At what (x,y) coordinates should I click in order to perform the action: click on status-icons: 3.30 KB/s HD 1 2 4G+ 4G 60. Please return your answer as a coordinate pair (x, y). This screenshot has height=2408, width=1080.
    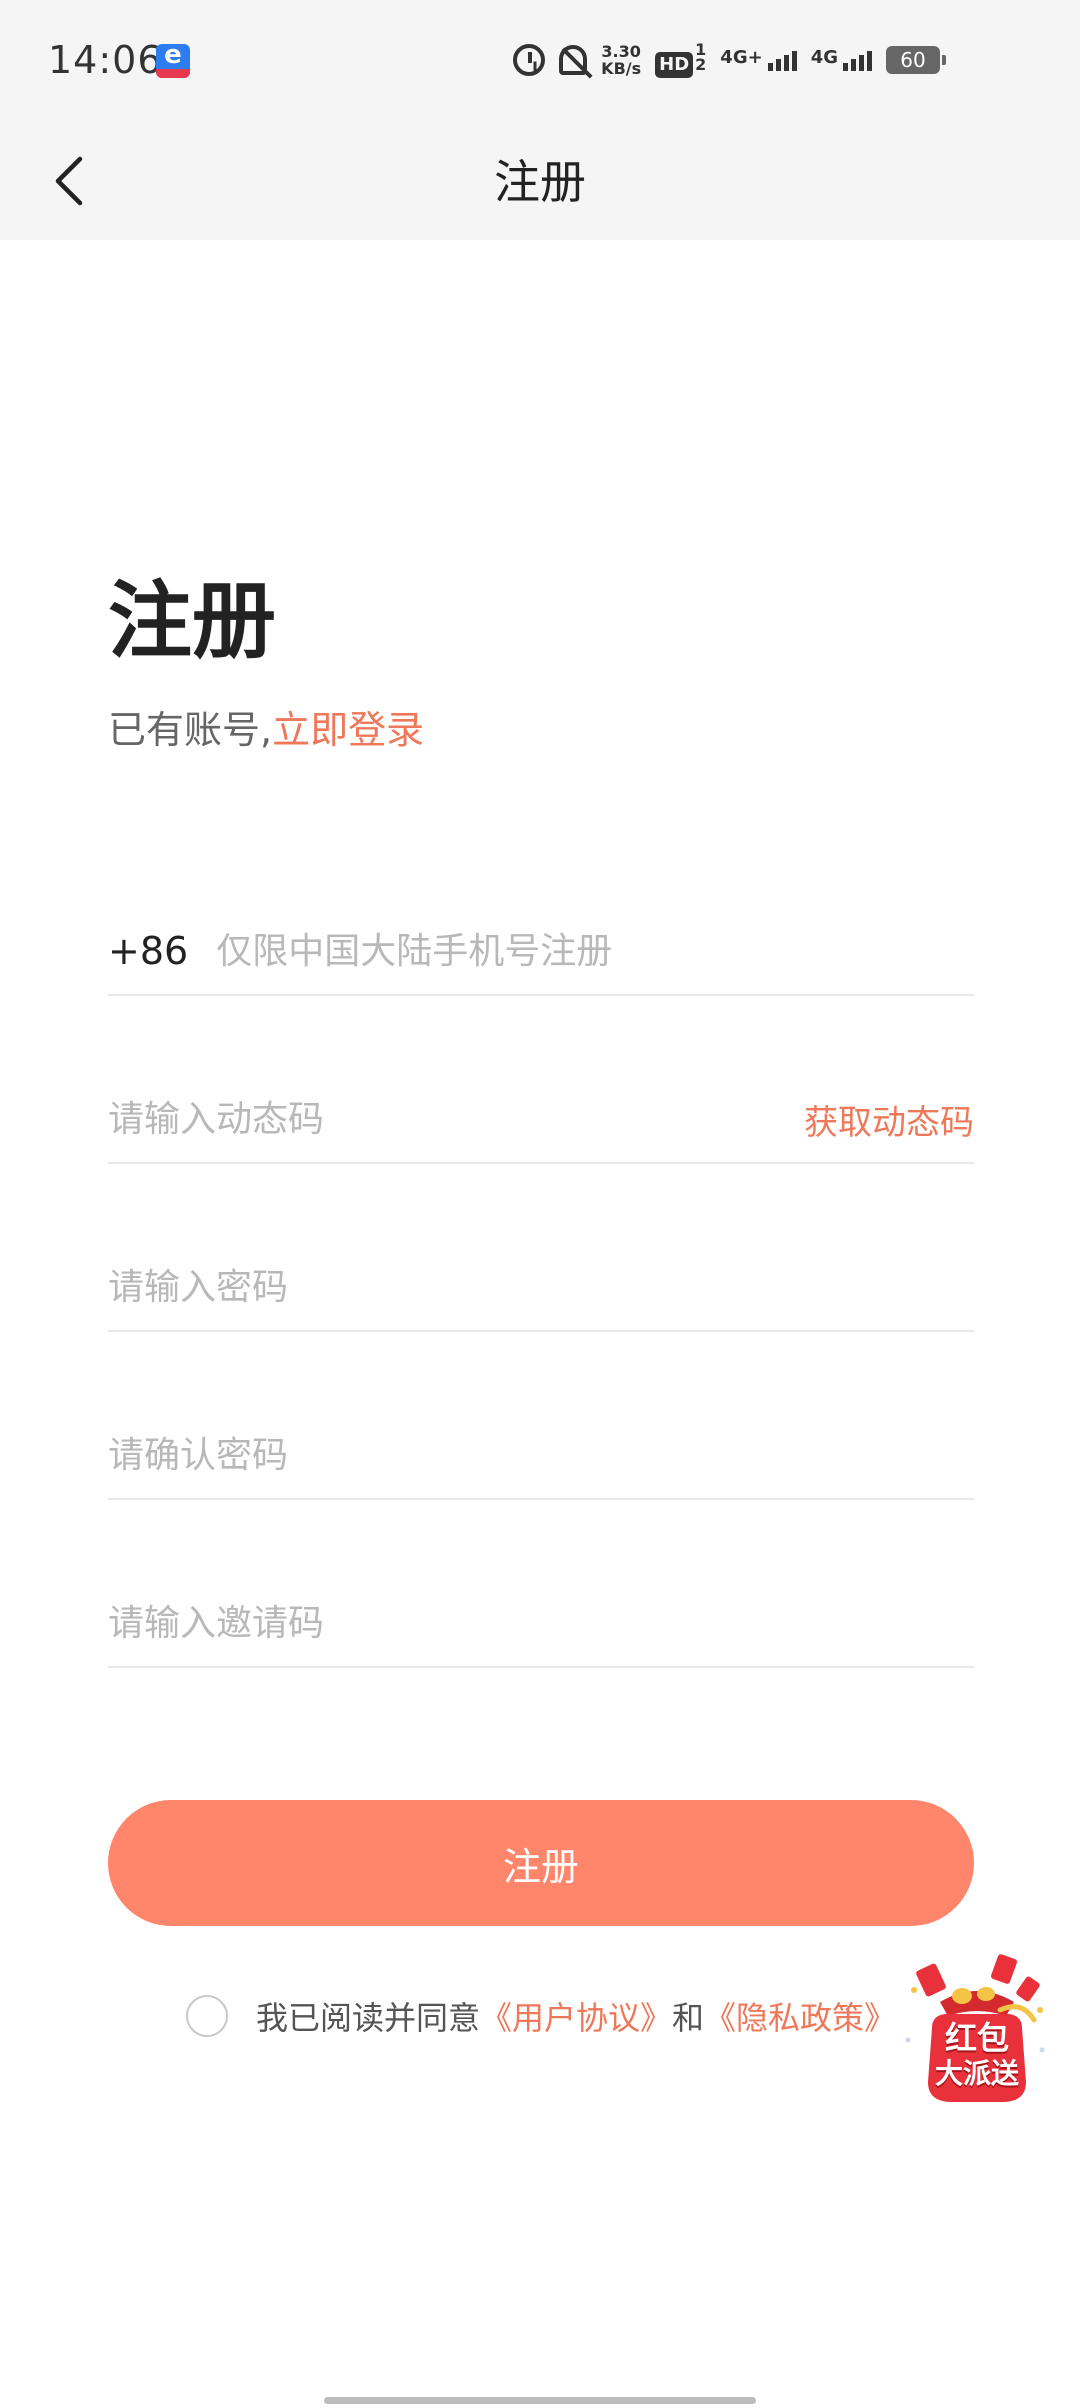
    Looking at the image, I should click on (729, 60).